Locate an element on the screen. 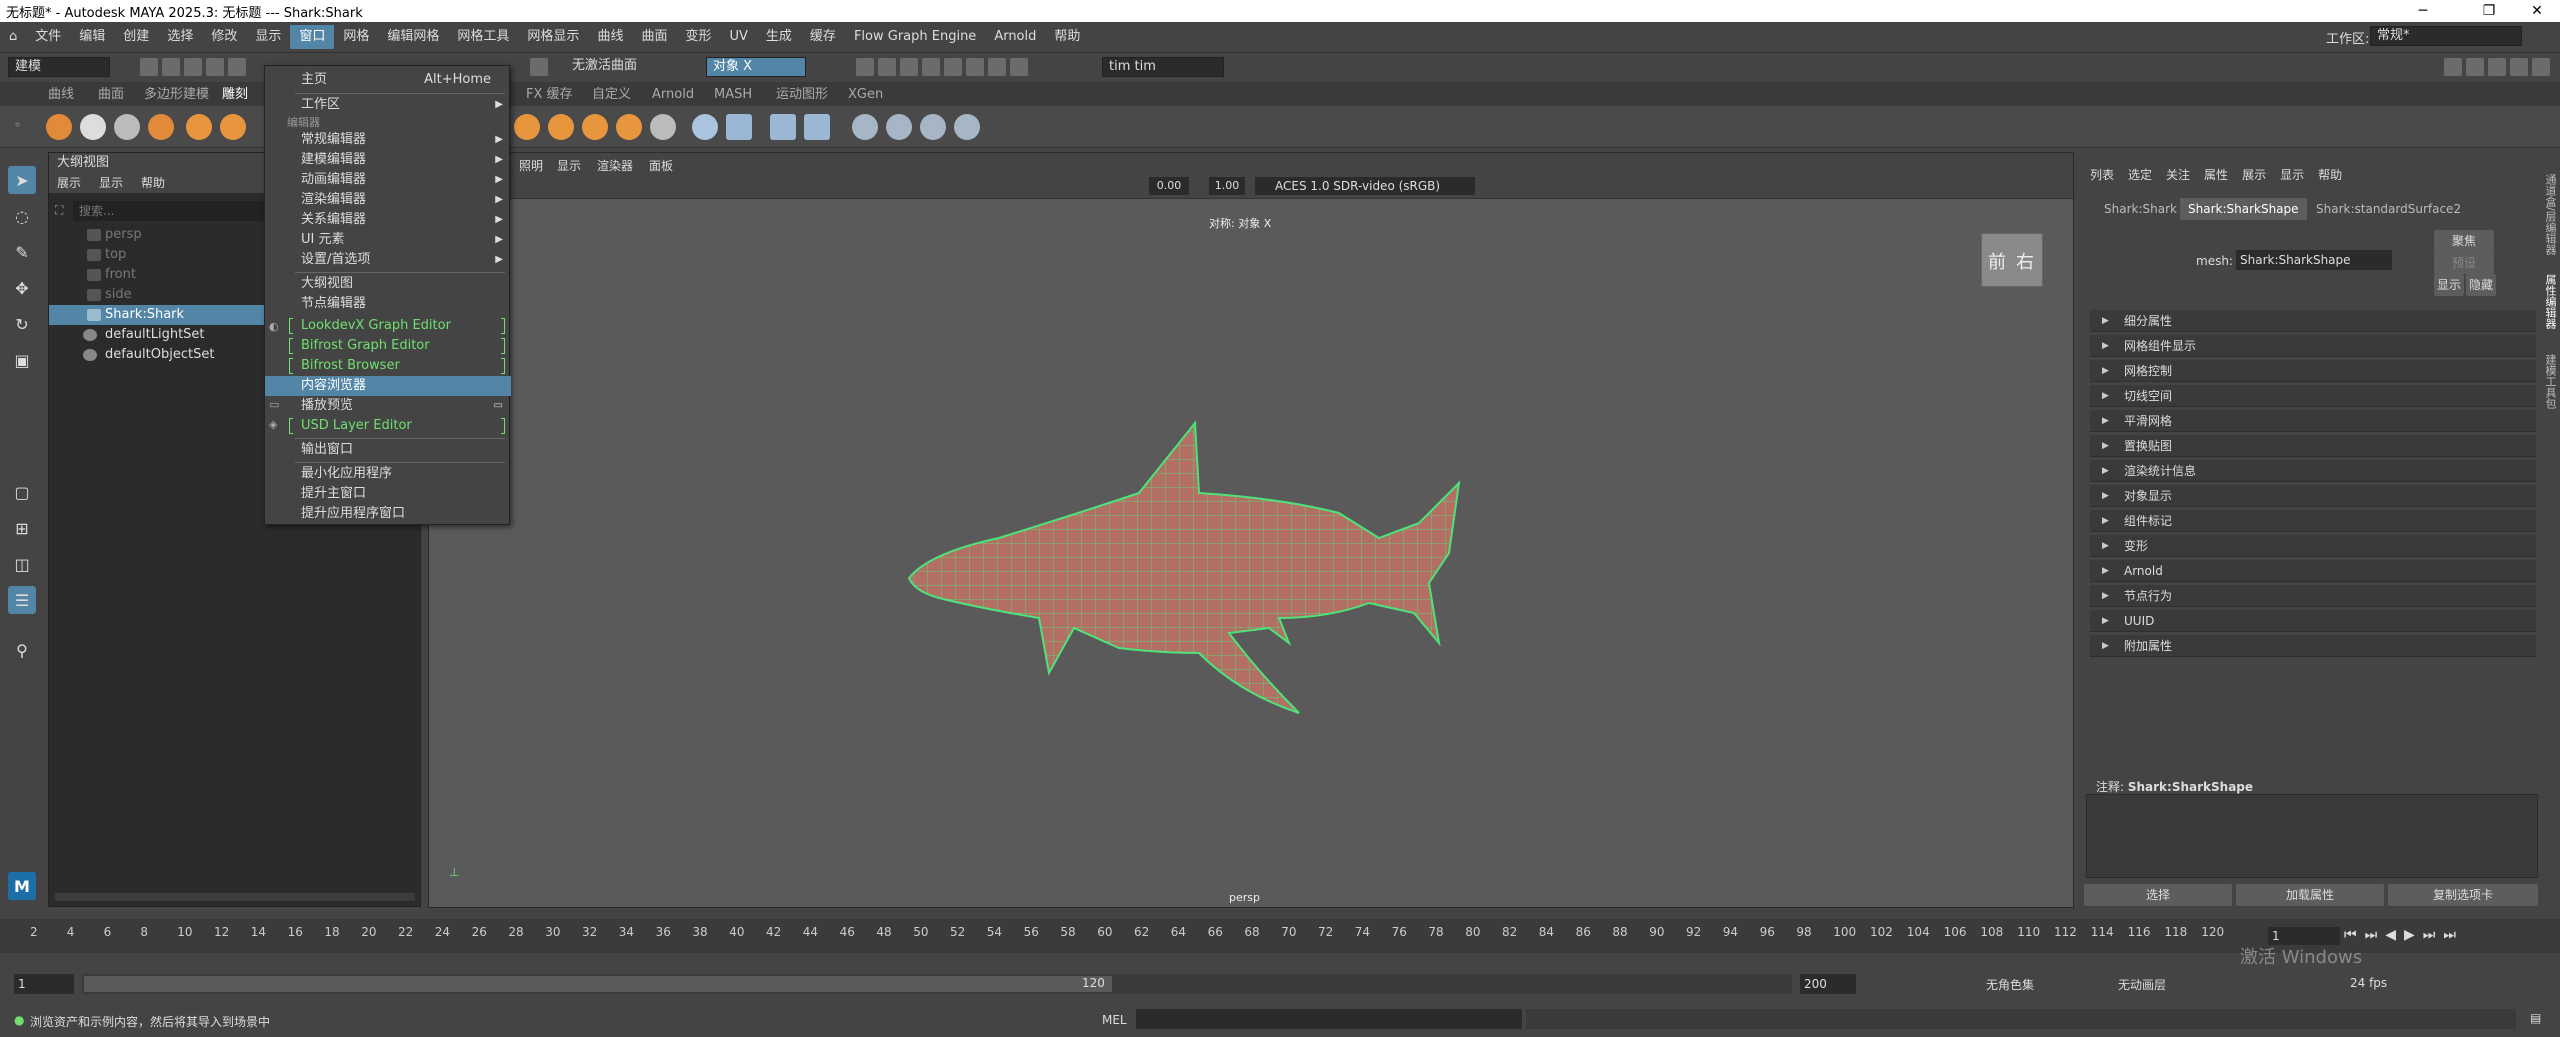 The image size is (2560, 1037). workspace-dropdown: 常规* is located at coordinates (2446, 36).